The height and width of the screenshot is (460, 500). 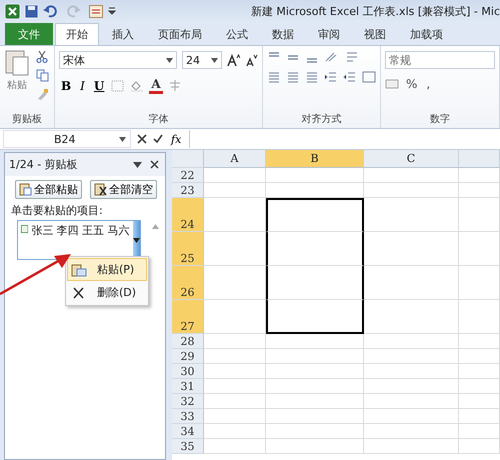 What do you see at coordinates (188, 416) in the screenshot?
I see `row-header: 33` at bounding box center [188, 416].